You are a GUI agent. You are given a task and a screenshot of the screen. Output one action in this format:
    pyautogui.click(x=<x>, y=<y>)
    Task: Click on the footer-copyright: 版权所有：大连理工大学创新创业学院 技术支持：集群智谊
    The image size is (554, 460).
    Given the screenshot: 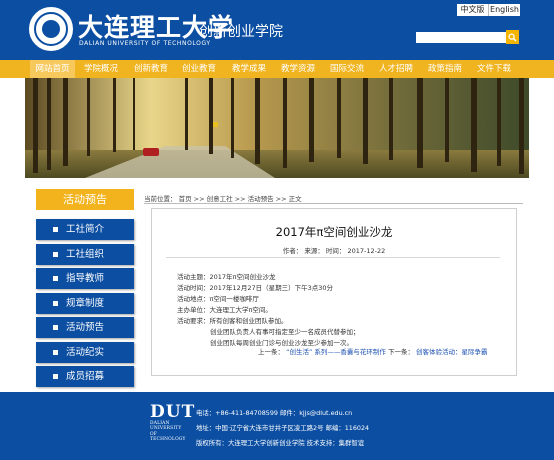 What is the action you would take?
    pyautogui.click(x=280, y=443)
    